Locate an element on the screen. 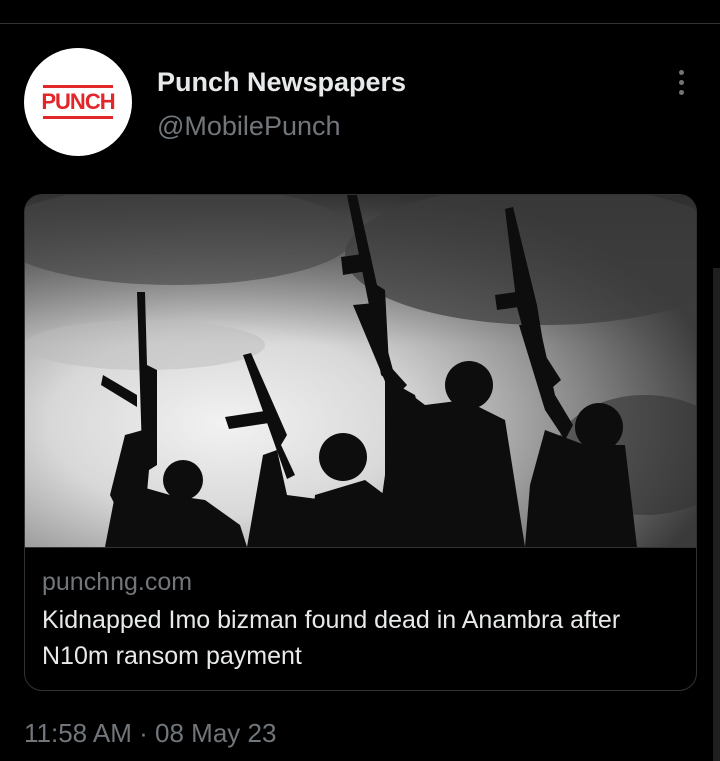  logo-bar-top is located at coordinates (78, 86).